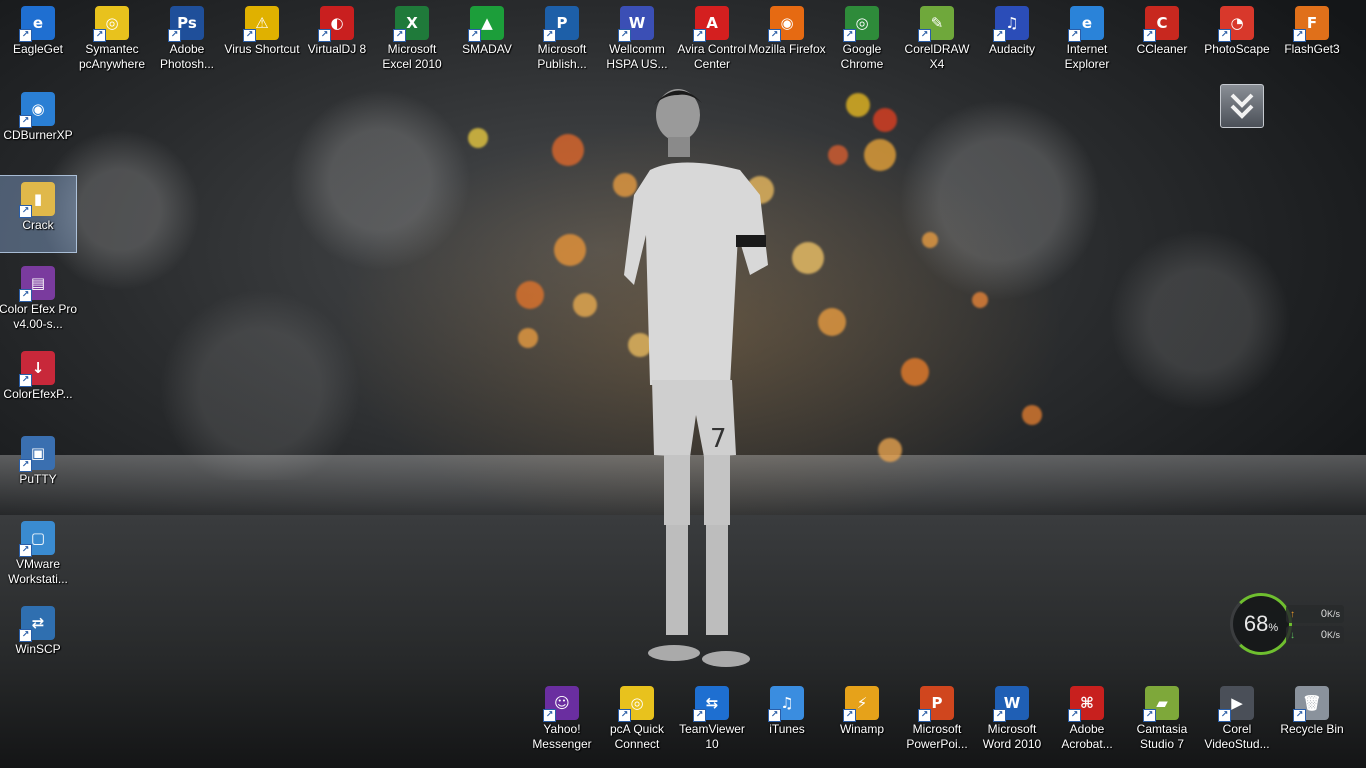 The height and width of the screenshot is (768, 1366). I want to click on desktop-icon-label: SMADAV, so click(487, 49).